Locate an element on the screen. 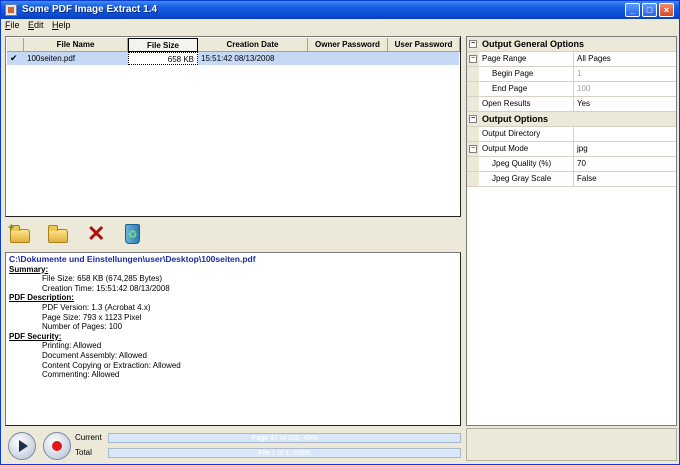 The image size is (680, 465). delete-icon: ✕ is located at coordinates (96, 233).